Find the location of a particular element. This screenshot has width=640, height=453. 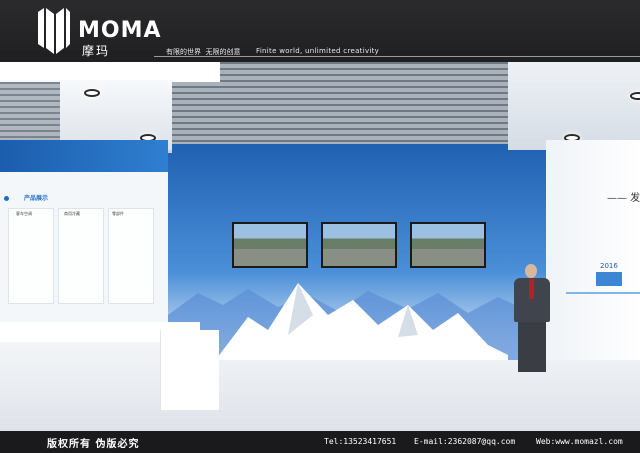

brand-name: MOMA is located at coordinates (120, 30).